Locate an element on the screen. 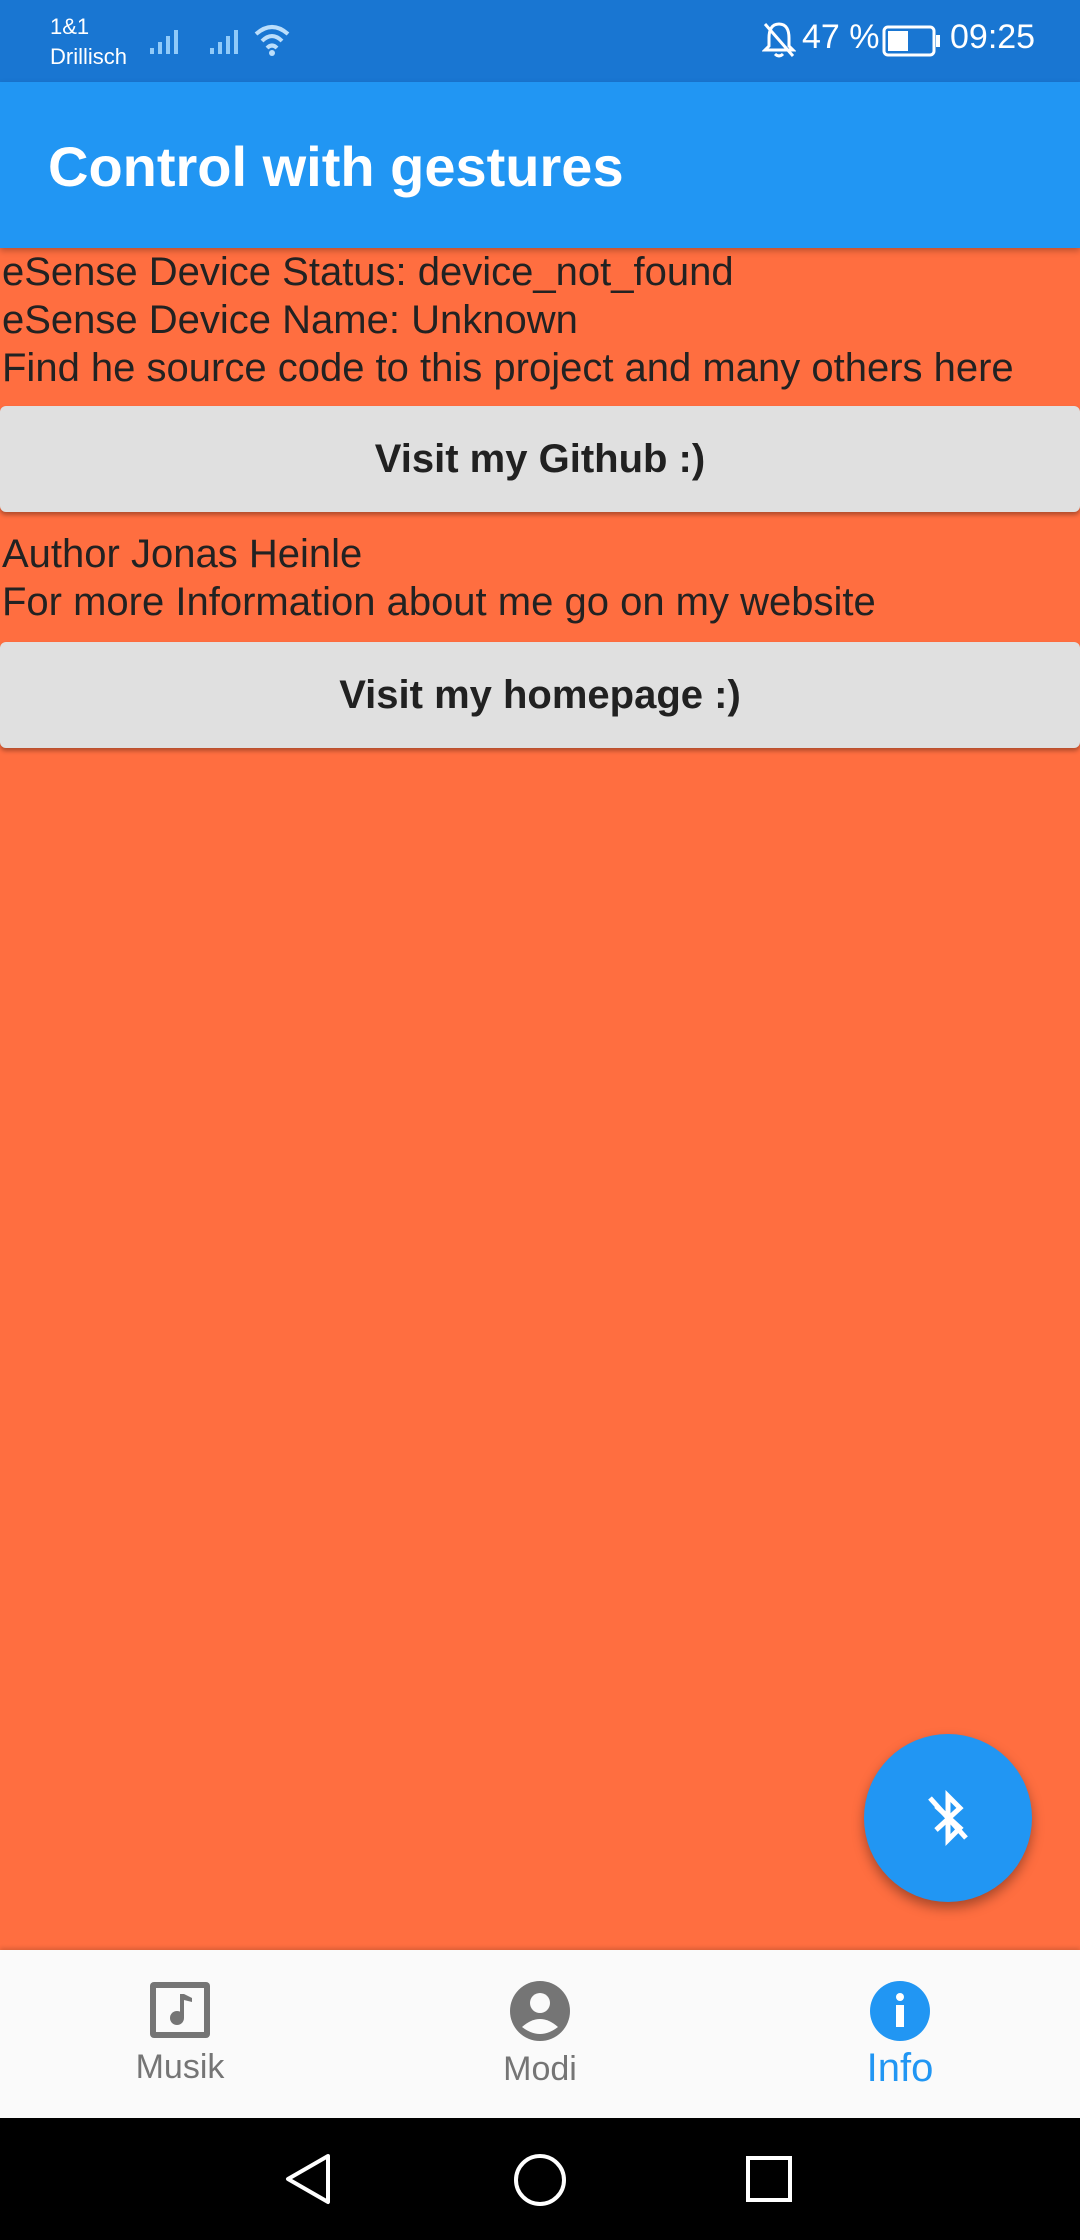 The image size is (1080, 2240). nav-item-modi: Modi is located at coordinates (540, 2034).